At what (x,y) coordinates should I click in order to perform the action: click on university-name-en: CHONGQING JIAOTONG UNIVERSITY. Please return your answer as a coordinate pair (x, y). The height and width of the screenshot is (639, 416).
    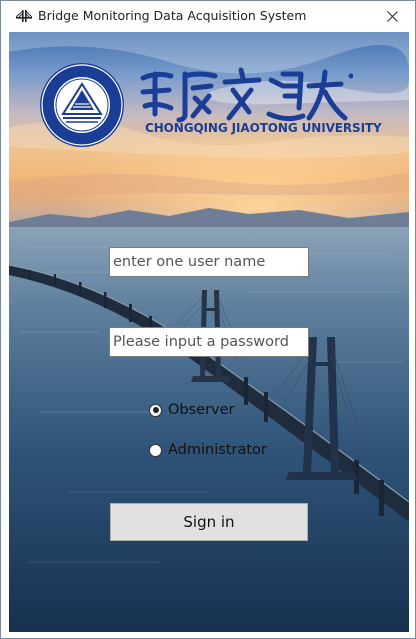
    Looking at the image, I should click on (263, 128).